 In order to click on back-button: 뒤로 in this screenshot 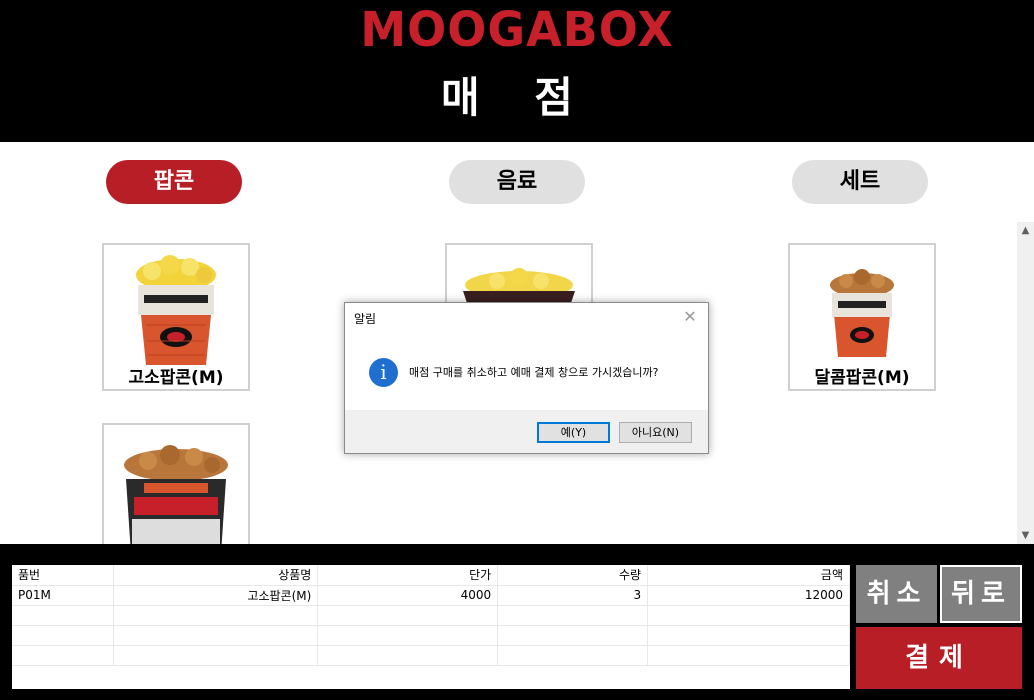, I will do `click(981, 594)`.